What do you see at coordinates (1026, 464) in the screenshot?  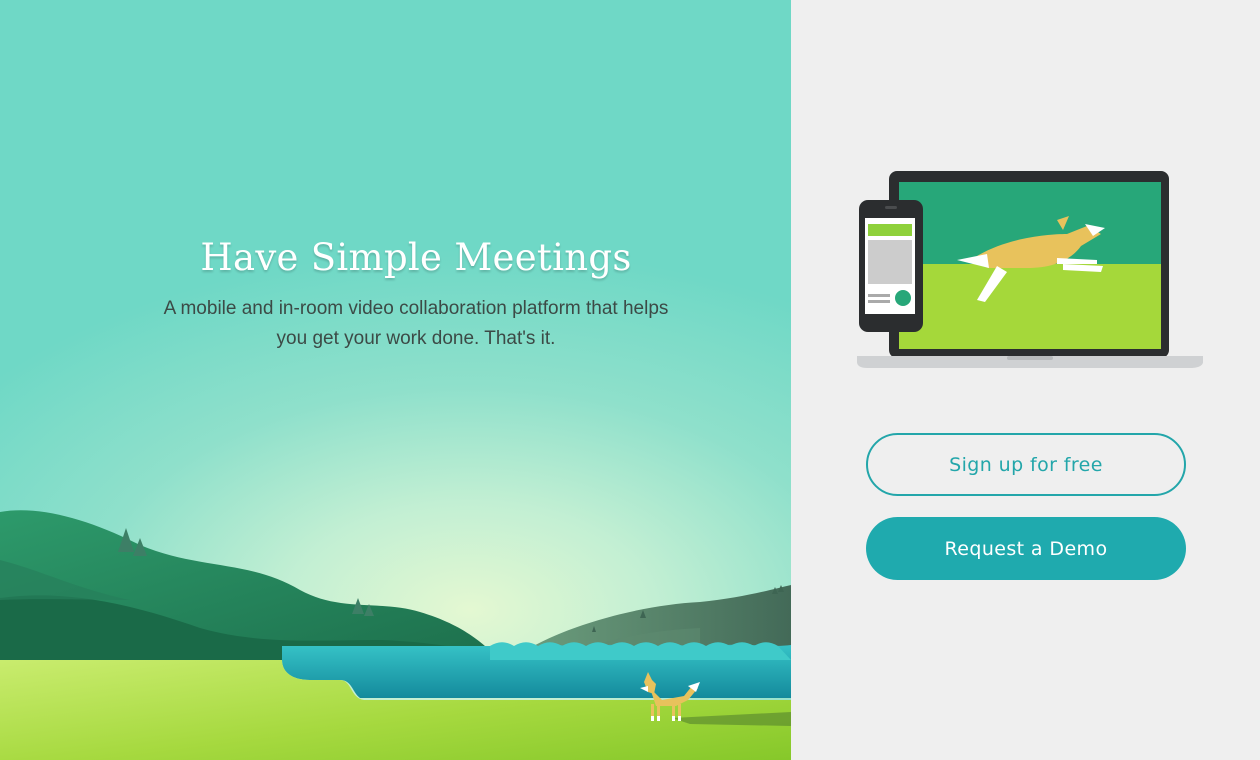 I see `sign-up-button: Sign up for free` at bounding box center [1026, 464].